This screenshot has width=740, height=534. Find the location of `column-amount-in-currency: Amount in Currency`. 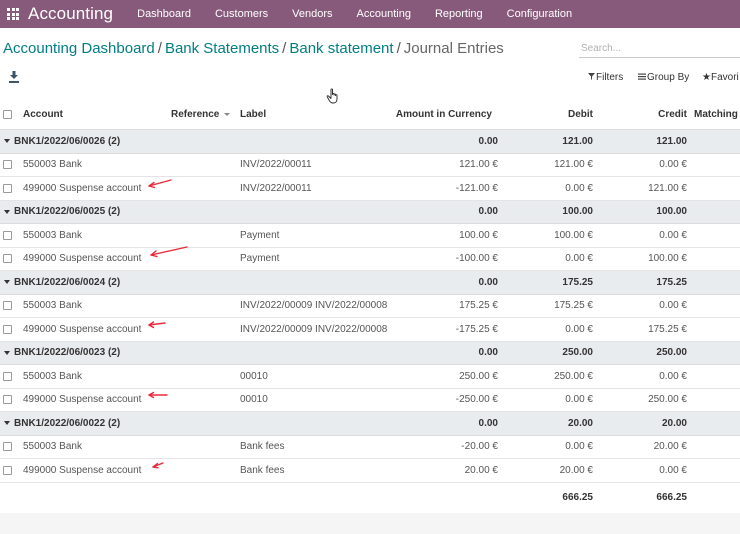

column-amount-in-currency: Amount in Currency is located at coordinates (436, 114).